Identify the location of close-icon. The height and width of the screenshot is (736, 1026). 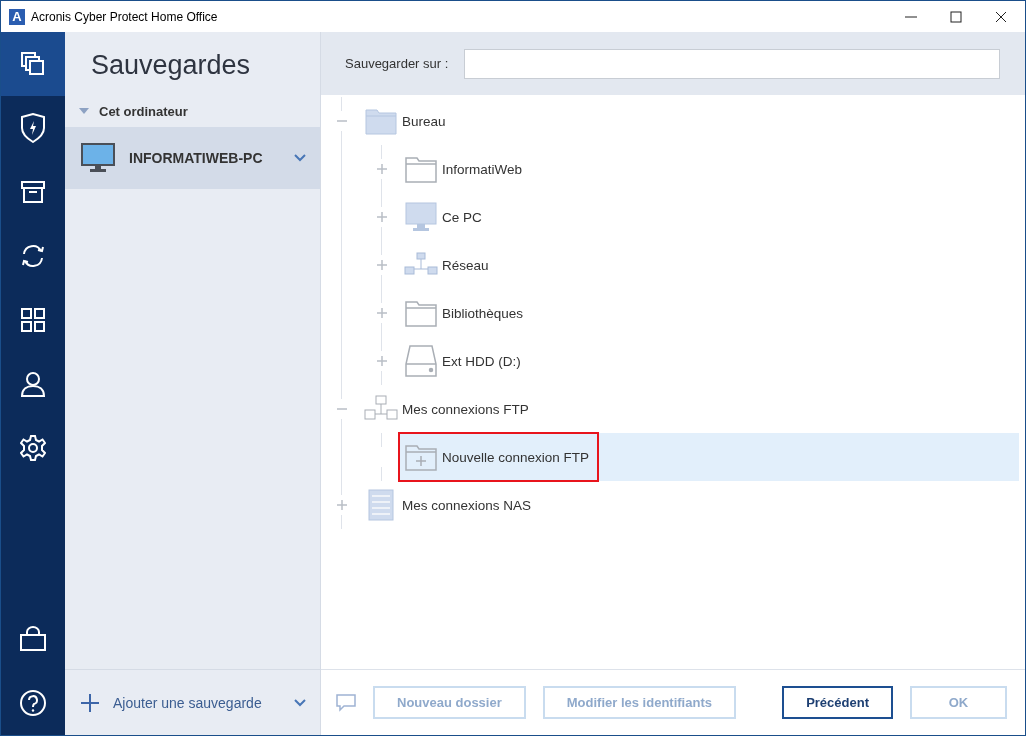
(1001, 16).